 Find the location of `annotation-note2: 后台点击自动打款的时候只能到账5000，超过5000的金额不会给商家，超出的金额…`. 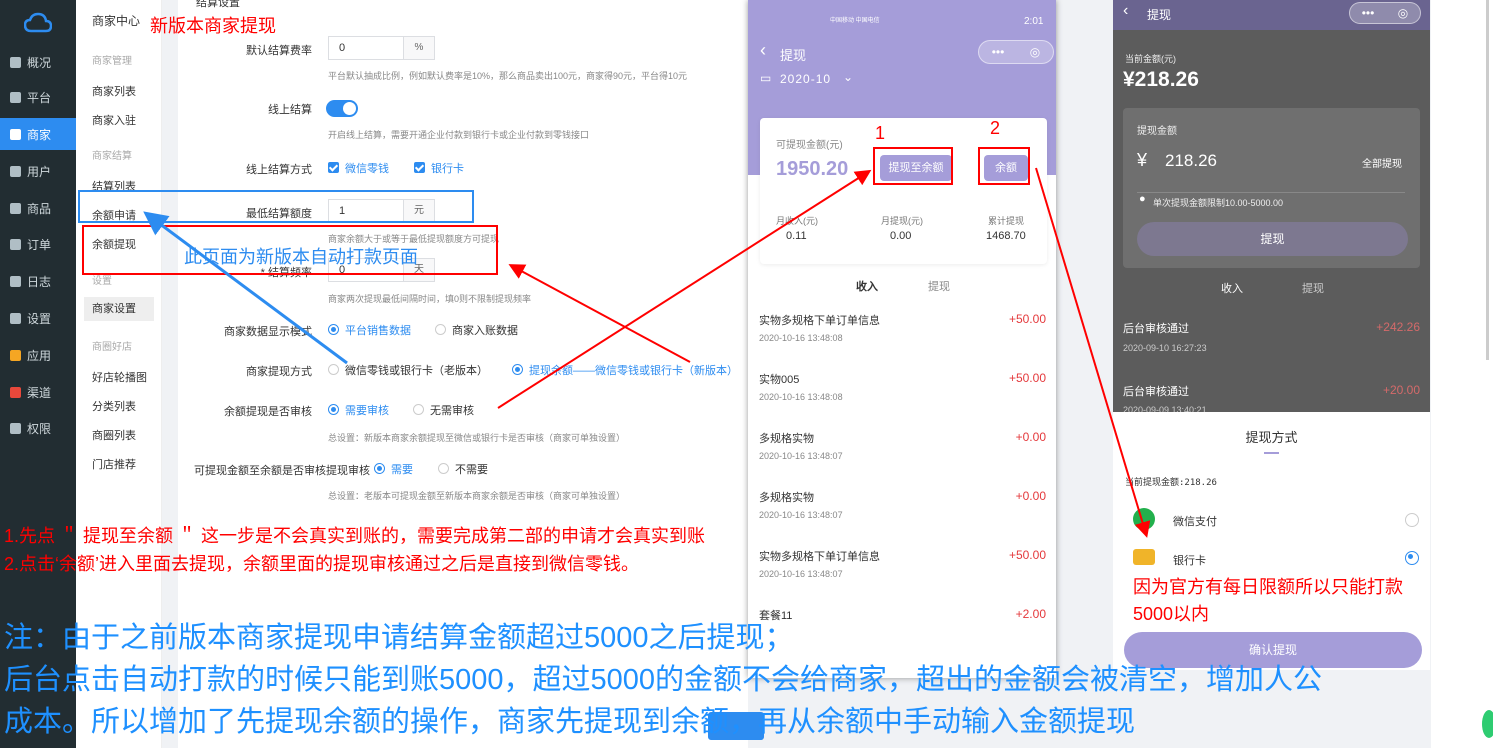

annotation-note2: 后台点击自动打款的时候只能到账5000，超过5000的金额不会给商家，超出的金额… is located at coordinates (663, 680).